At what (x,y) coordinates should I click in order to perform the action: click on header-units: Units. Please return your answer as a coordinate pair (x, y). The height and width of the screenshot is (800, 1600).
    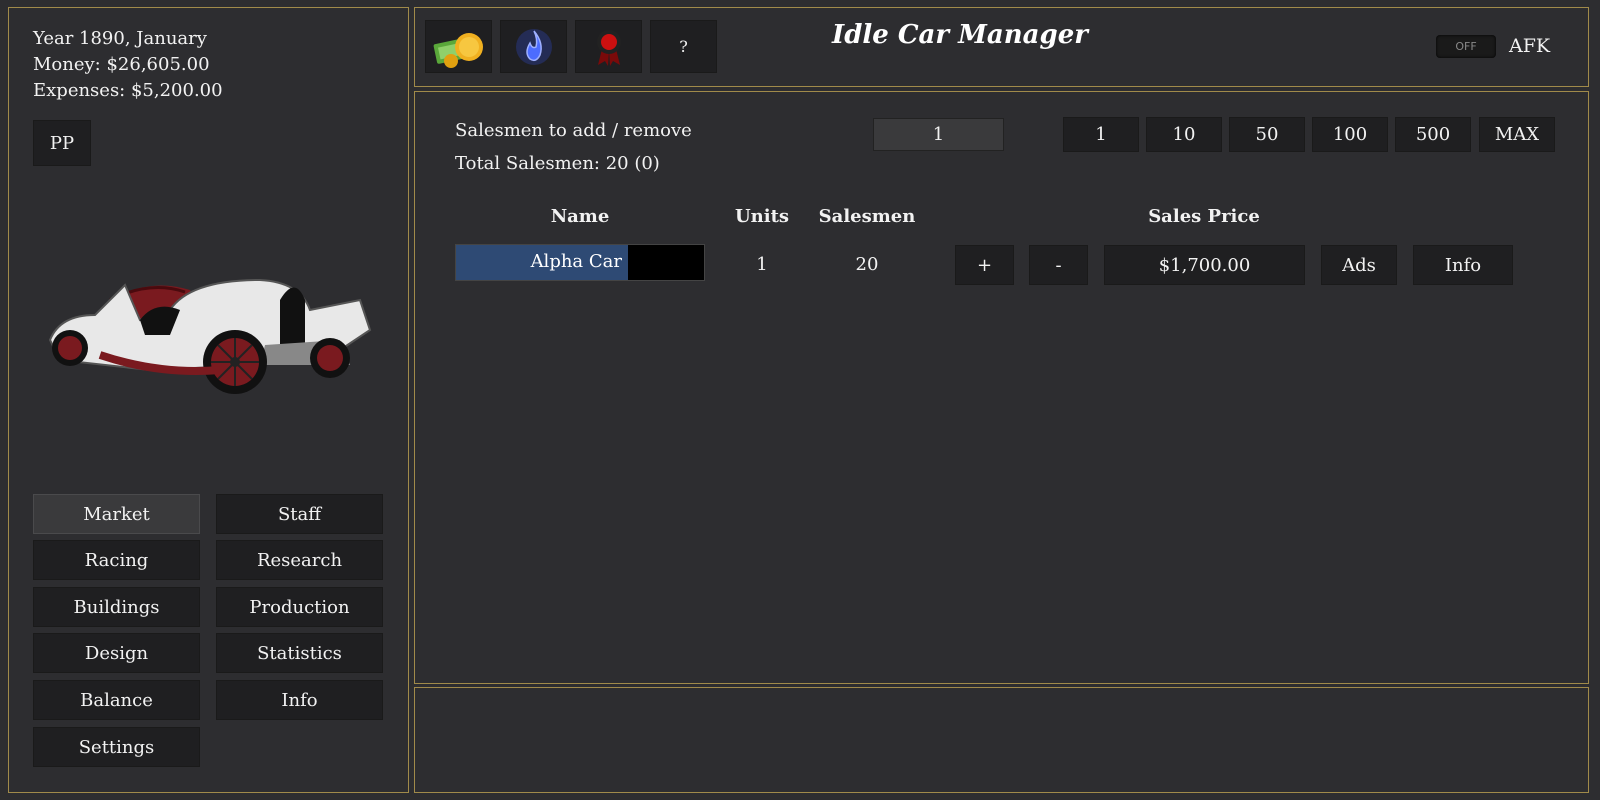
    Looking at the image, I should click on (762, 216).